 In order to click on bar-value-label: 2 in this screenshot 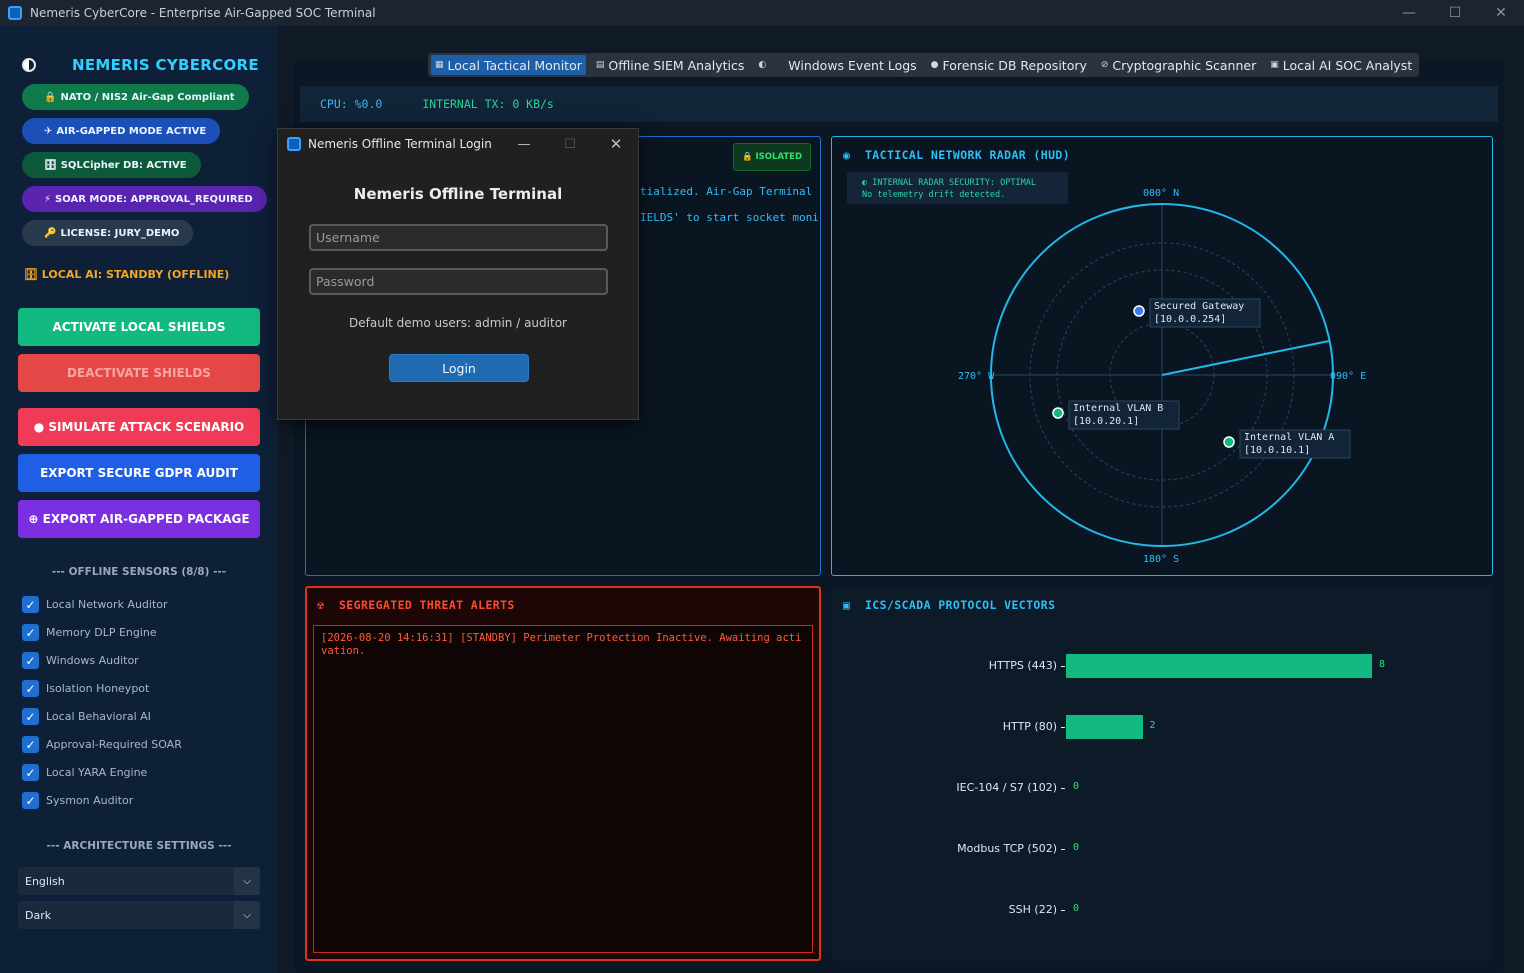, I will do `click(1152, 725)`.